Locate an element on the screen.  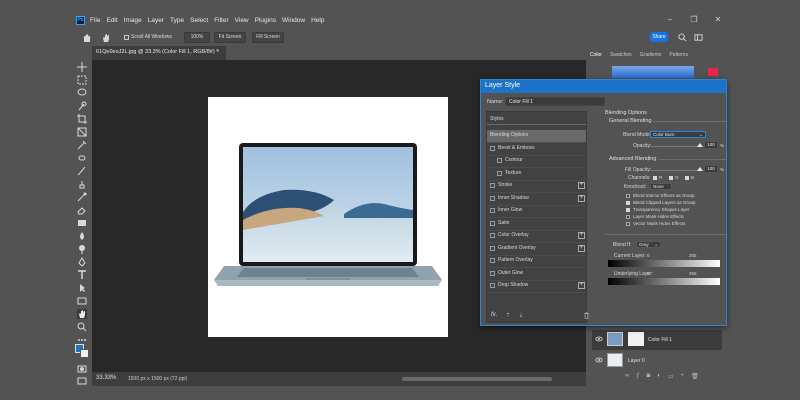
fill-opacity-value: 100 is located at coordinates (711, 169).